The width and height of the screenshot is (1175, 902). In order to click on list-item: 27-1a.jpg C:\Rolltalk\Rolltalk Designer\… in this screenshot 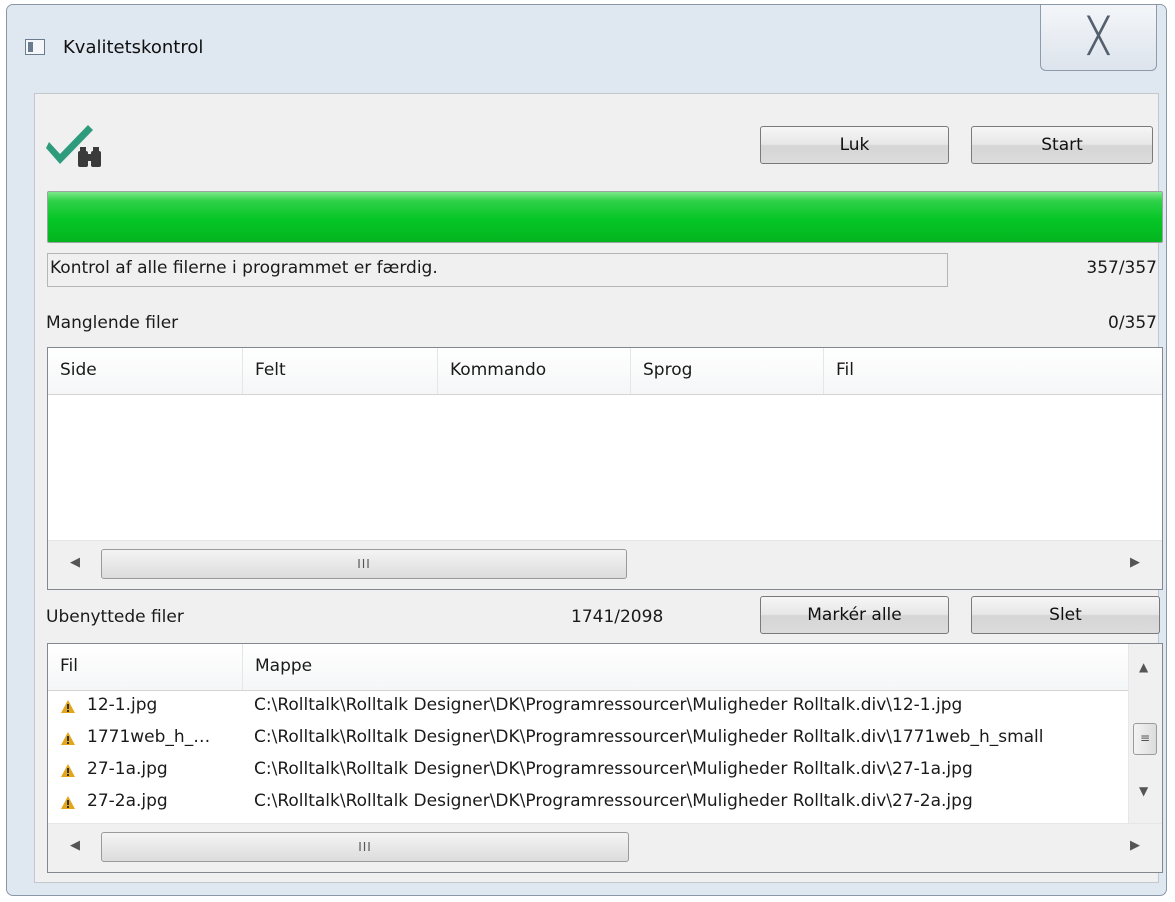, I will do `click(588, 771)`.